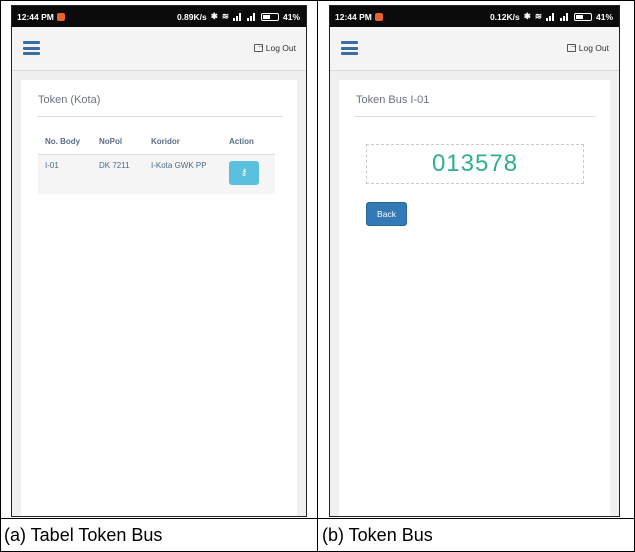 The width and height of the screenshot is (635, 552). I want to click on table-row: I-01 DK 7211 I-Kota GWK PP ⚷, so click(156, 174).